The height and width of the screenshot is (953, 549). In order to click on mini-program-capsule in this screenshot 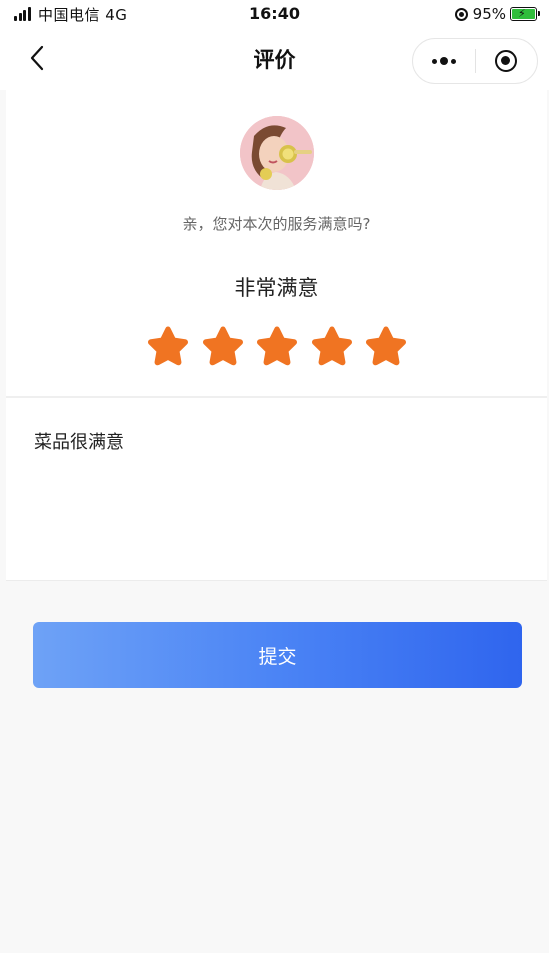, I will do `click(475, 61)`.